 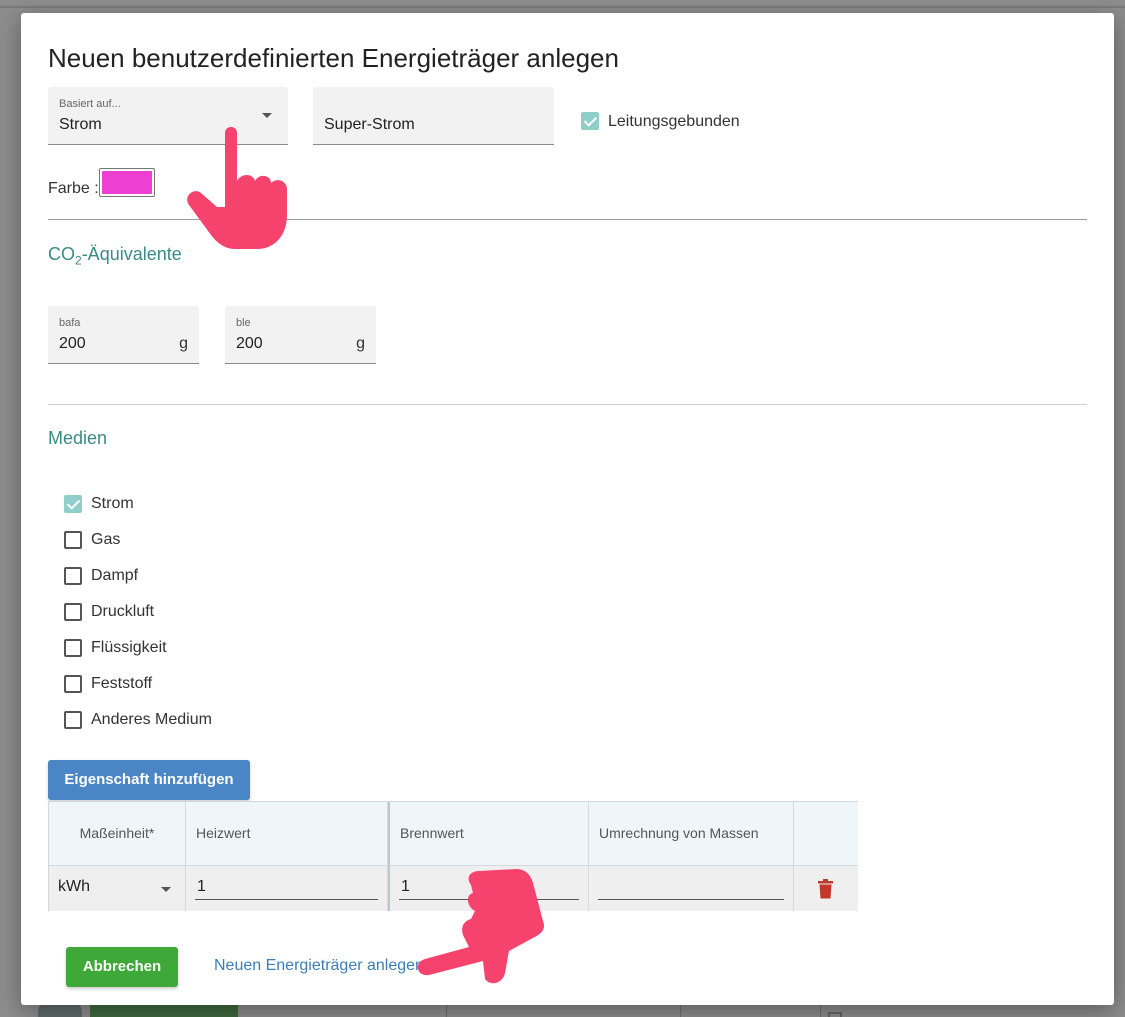 I want to click on co2-section-title: CO2-Äquivalente, so click(x=115, y=256).